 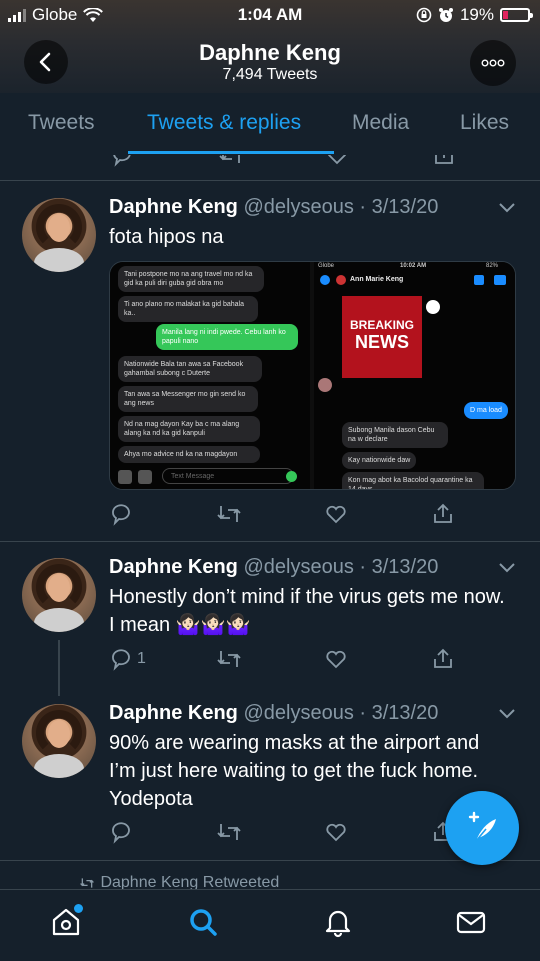 What do you see at coordinates (380, 123) in the screenshot?
I see `tab-media: Media` at bounding box center [380, 123].